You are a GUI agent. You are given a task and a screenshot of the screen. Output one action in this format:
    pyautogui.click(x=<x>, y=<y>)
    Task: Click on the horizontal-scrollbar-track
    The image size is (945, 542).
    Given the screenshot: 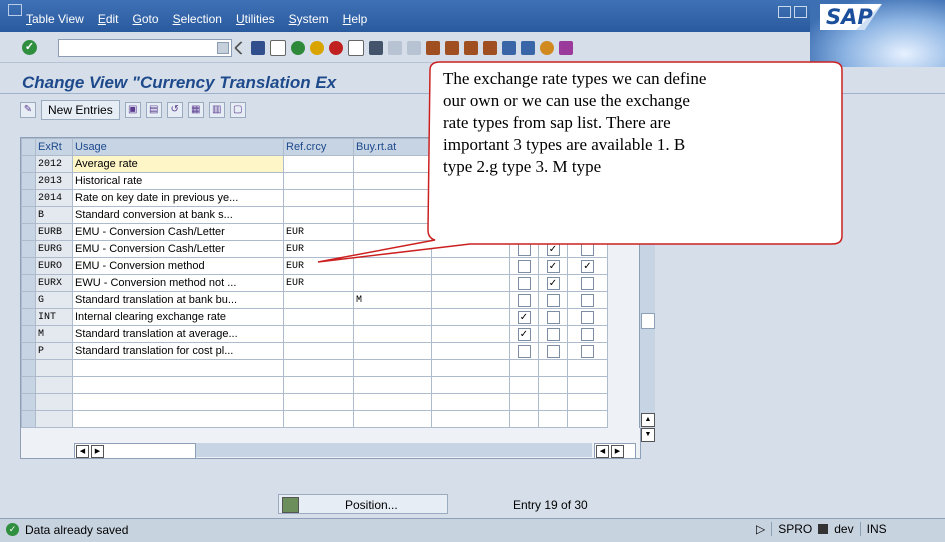 What is the action you would take?
    pyautogui.click(x=394, y=450)
    